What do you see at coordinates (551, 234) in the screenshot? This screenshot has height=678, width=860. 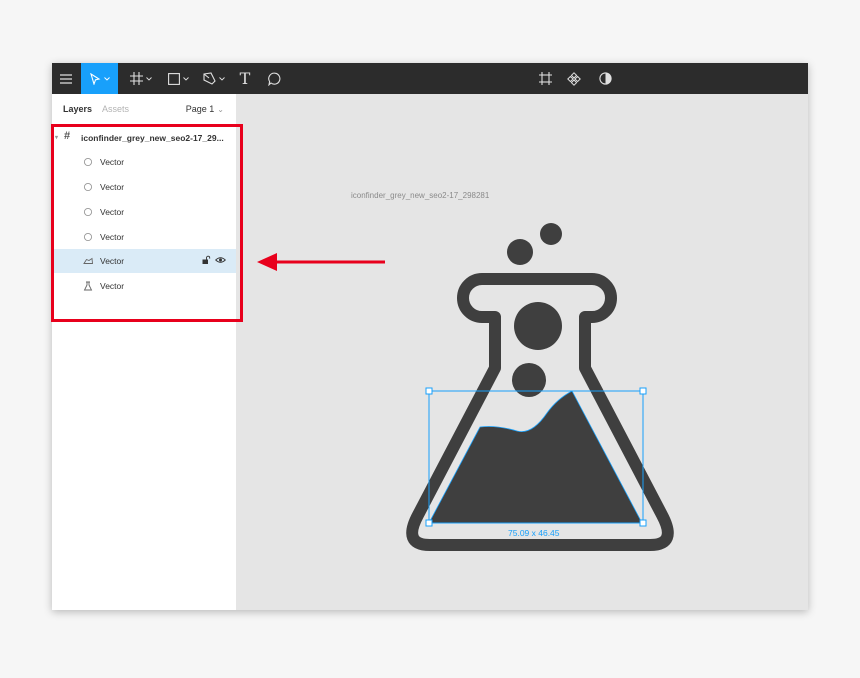 I see `bubble-small-top` at bounding box center [551, 234].